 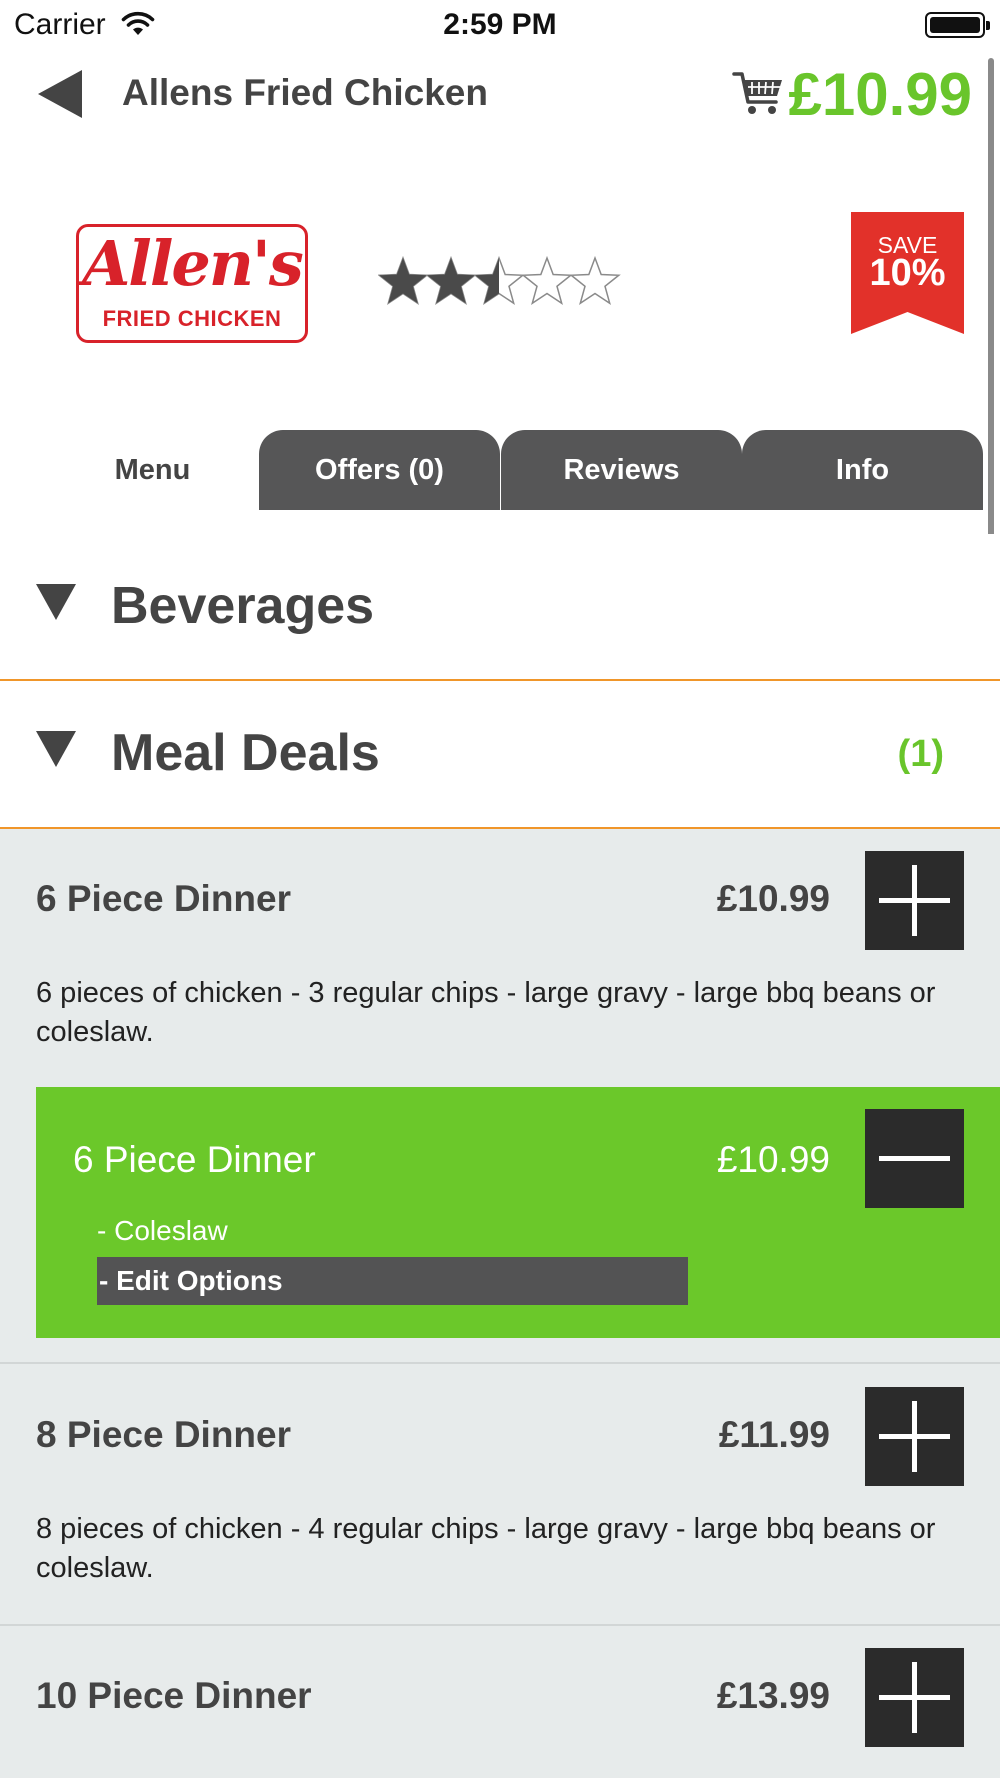 I want to click on category-beverages: Beverages, so click(x=500, y=607).